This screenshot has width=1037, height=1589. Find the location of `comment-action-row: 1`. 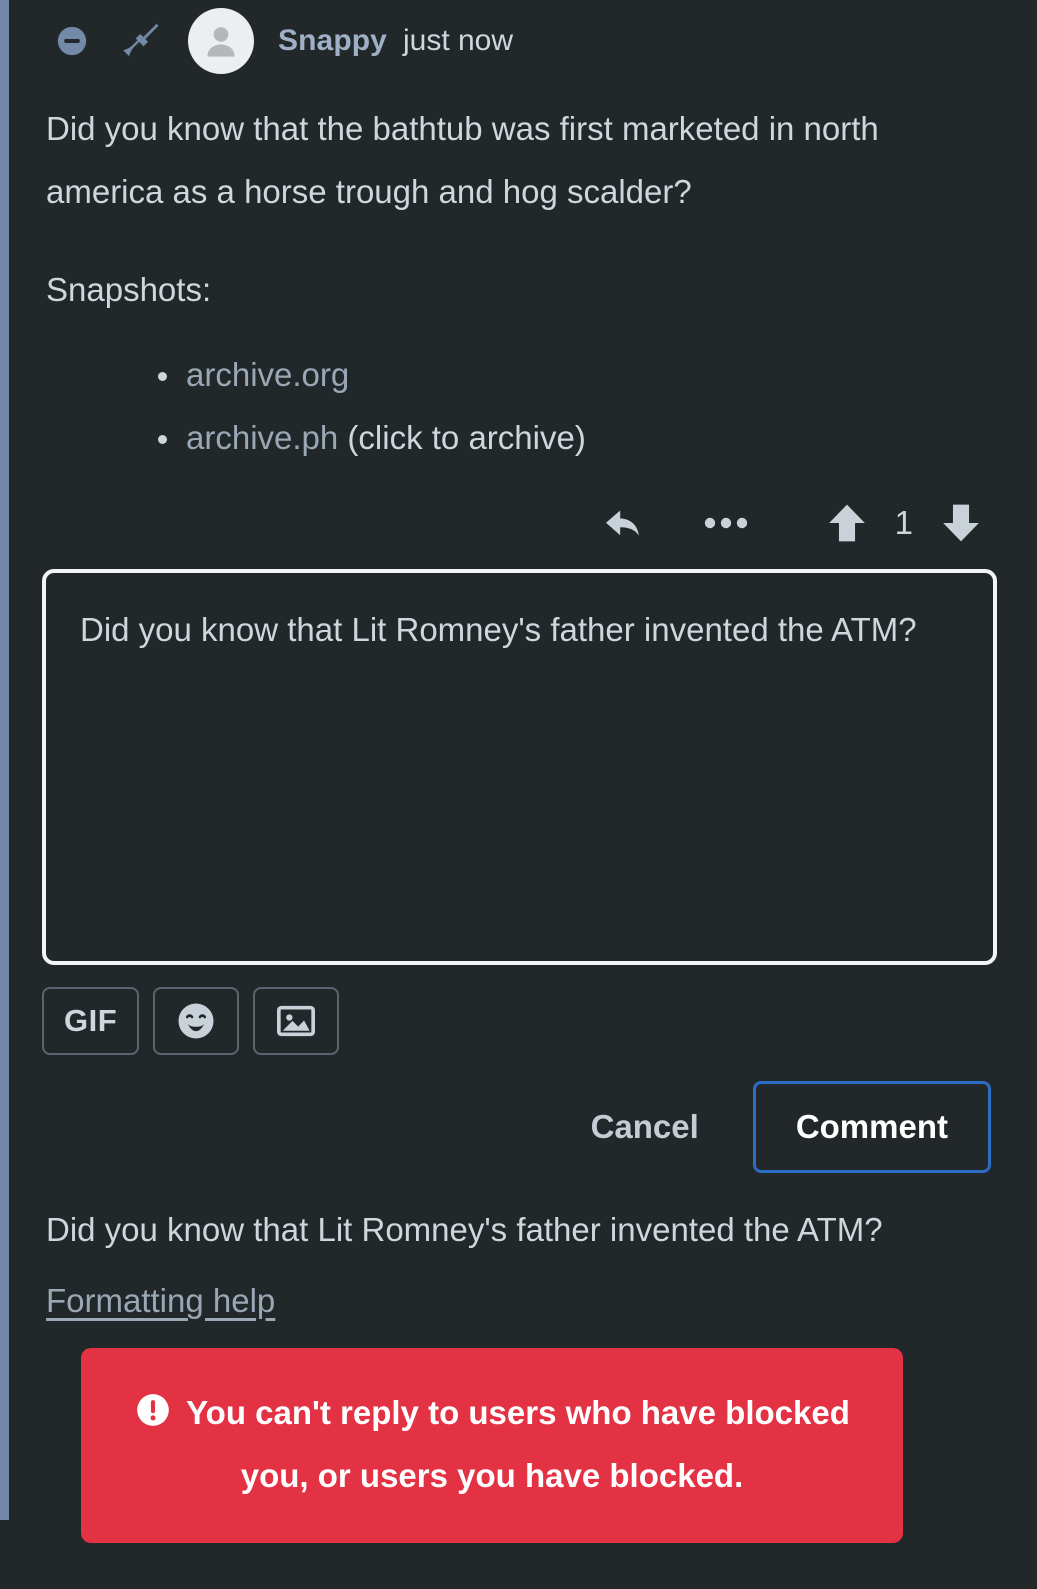

comment-action-row: 1 is located at coordinates (519, 523).